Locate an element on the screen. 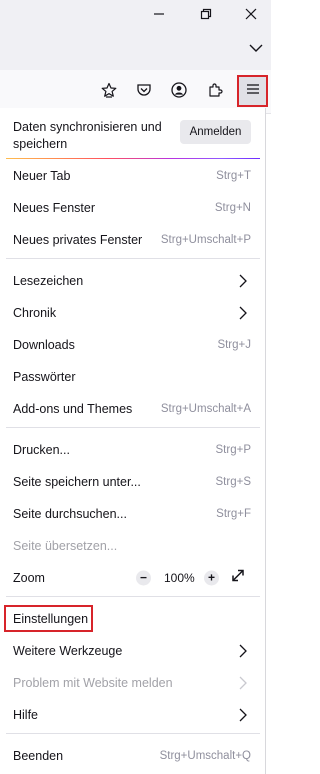  zoom-in-button: + is located at coordinates (211, 578).